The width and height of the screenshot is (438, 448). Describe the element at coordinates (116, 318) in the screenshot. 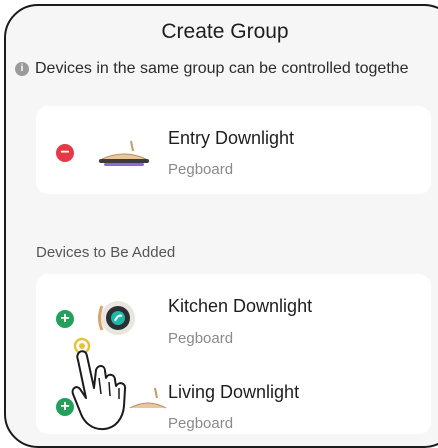

I see `ring-light-icon` at that location.